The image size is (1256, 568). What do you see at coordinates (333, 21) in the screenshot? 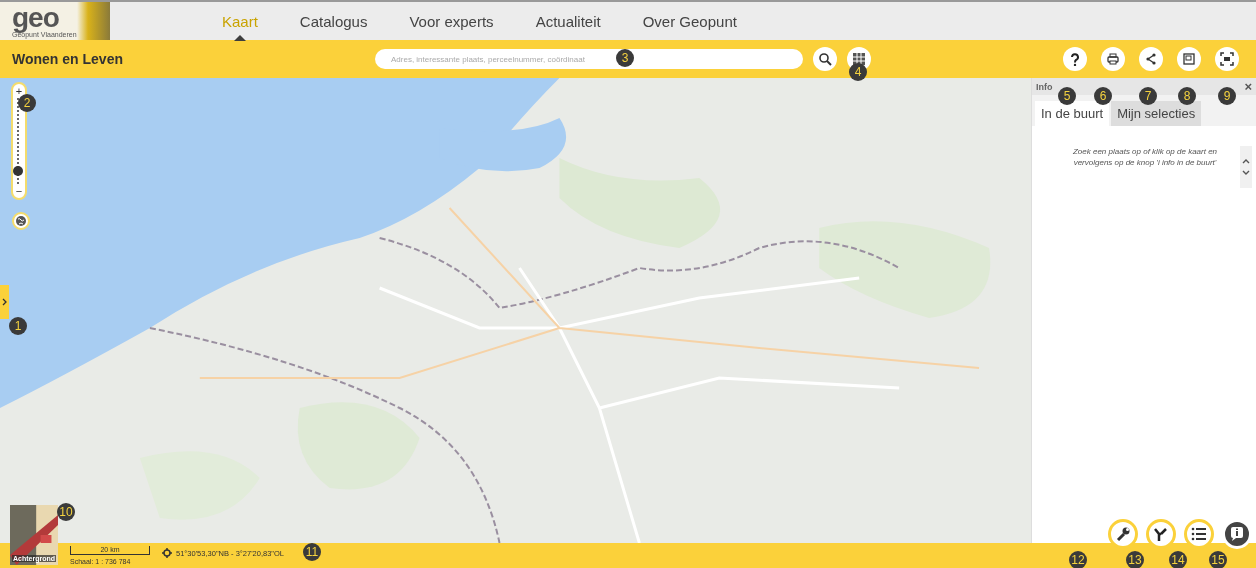
I see `nav-tab: Catalogus` at bounding box center [333, 21].